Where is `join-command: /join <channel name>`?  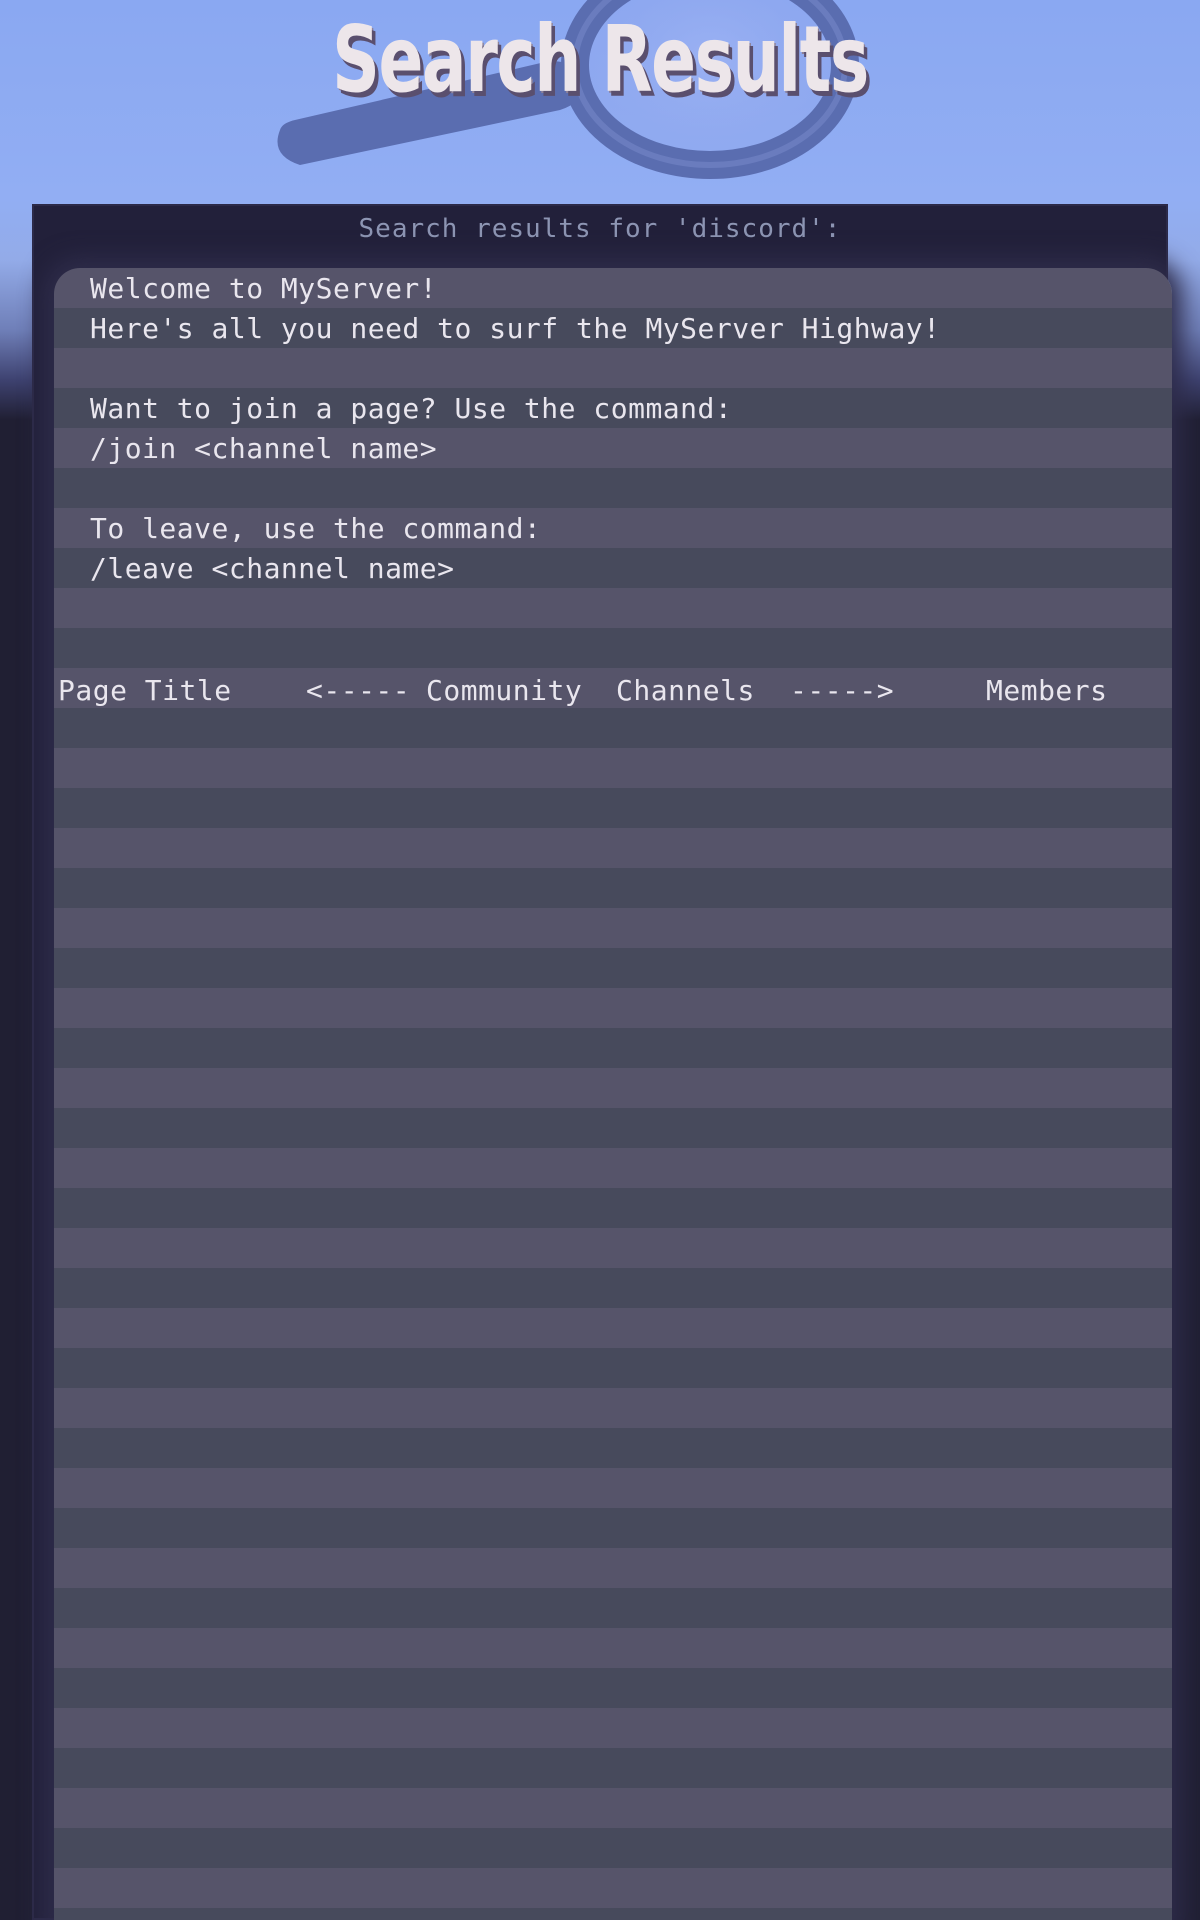
join-command: /join <channel name> is located at coordinates (264, 448).